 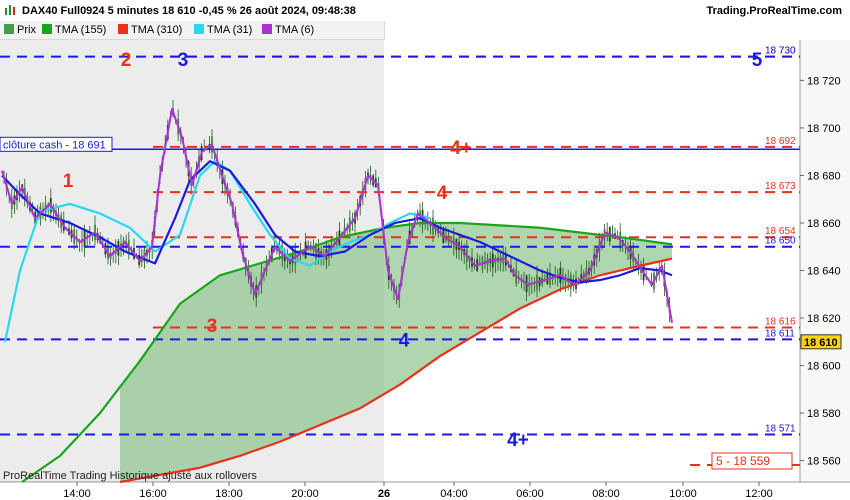 What do you see at coordinates (824, 81) in the screenshot?
I see `y-tick-label: 18 720` at bounding box center [824, 81].